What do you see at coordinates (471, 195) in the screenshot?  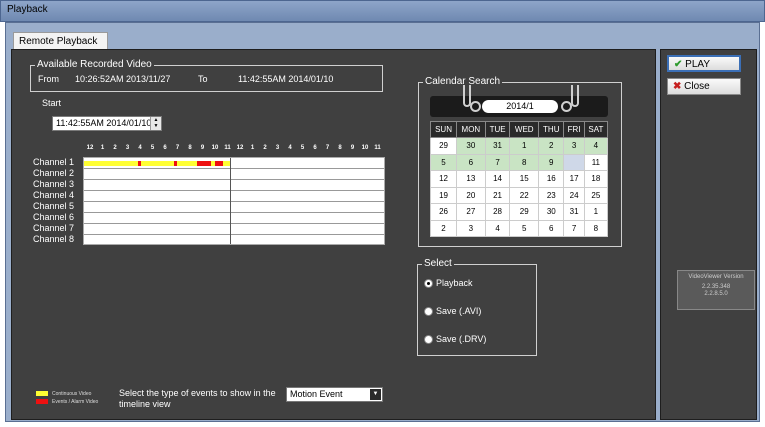 I see `calendar-day: 20` at bounding box center [471, 195].